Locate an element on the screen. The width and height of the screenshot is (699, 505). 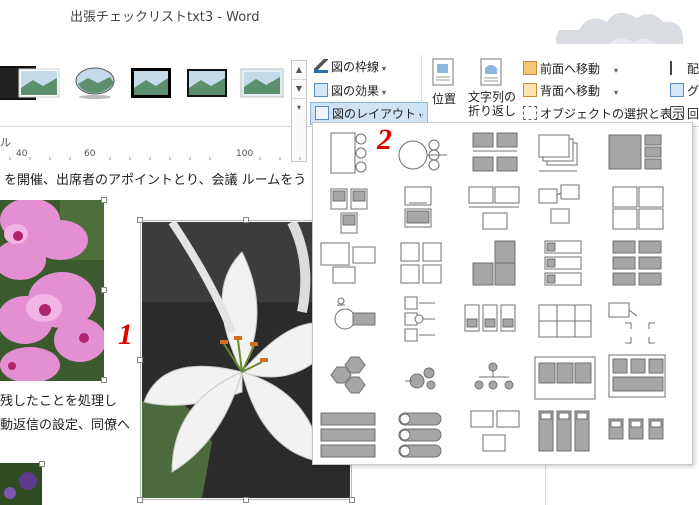
ruler-tick-60: 60 is located at coordinates (90, 154).